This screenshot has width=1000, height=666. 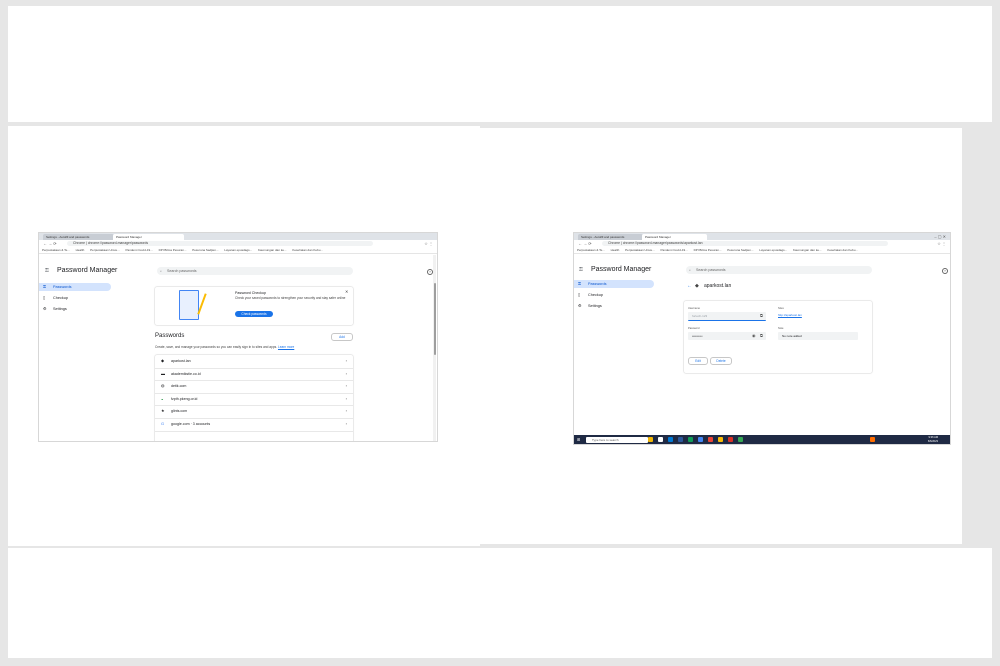 I want to click on taskbar-clock: 9:36 AM 6/6/2023, so click(x=933, y=439).